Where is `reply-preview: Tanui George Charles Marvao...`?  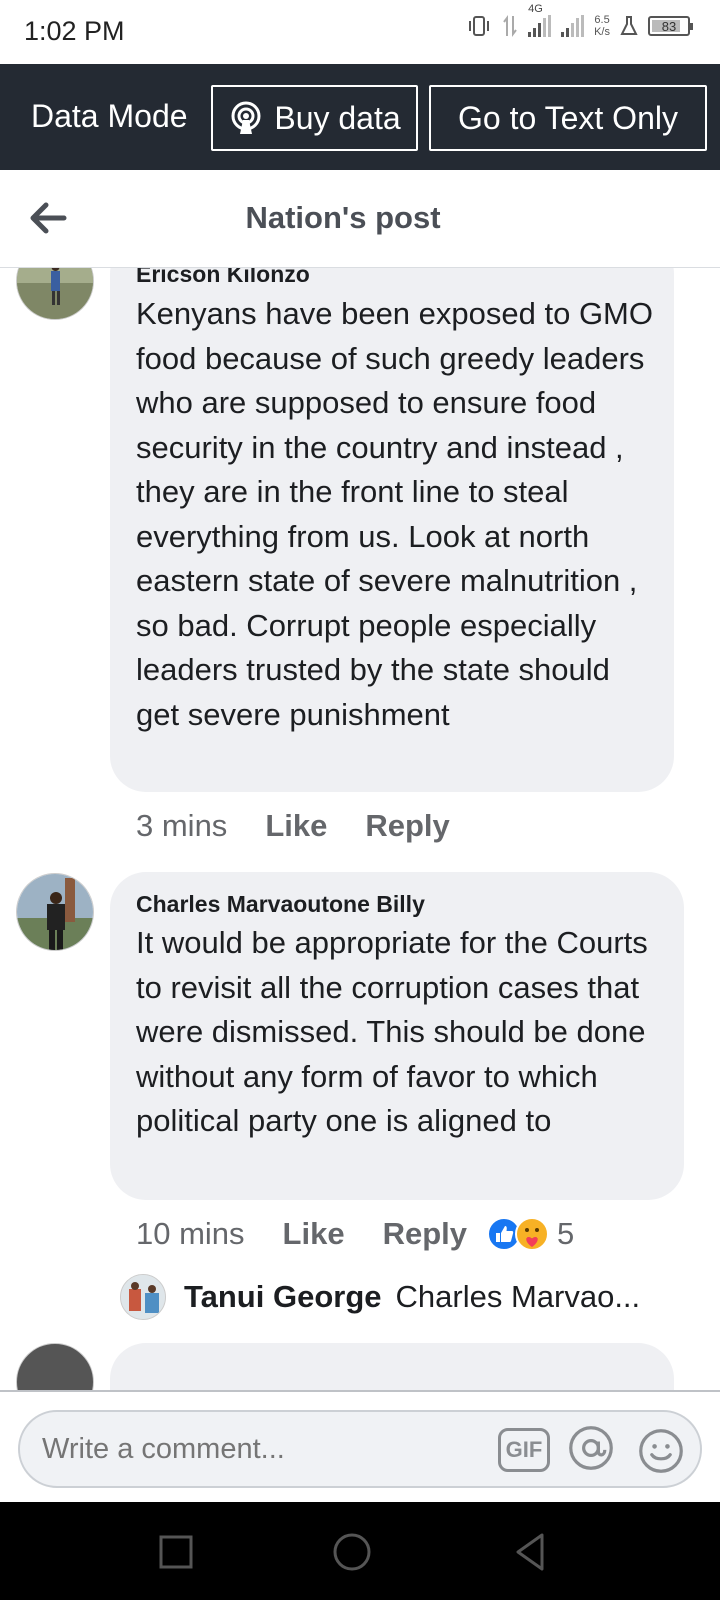
reply-preview: Tanui George Charles Marvao... is located at coordinates (380, 1297).